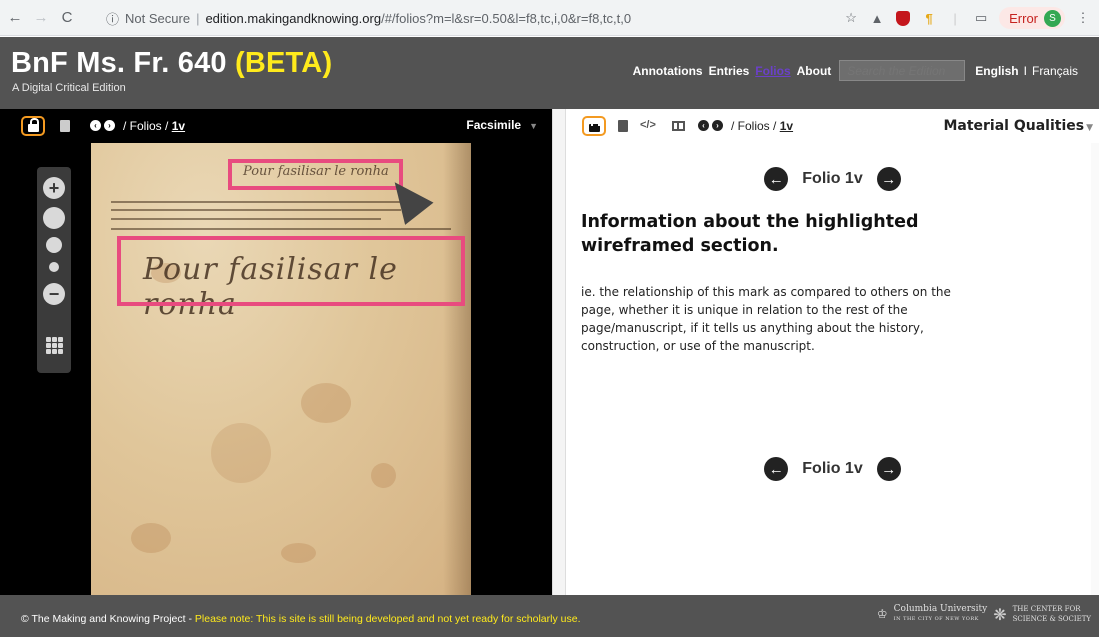 The image size is (1099, 637). I want to click on forward-arrow-icon: →, so click(41, 18).